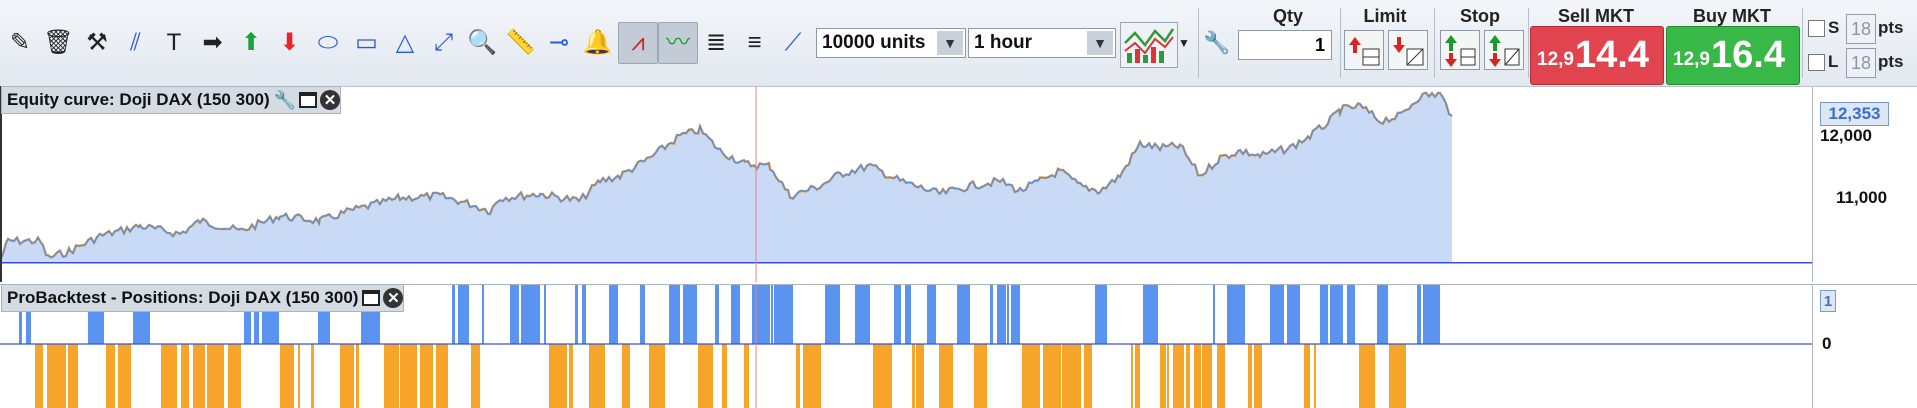  I want to click on qty-label: Qty, so click(1287, 16).